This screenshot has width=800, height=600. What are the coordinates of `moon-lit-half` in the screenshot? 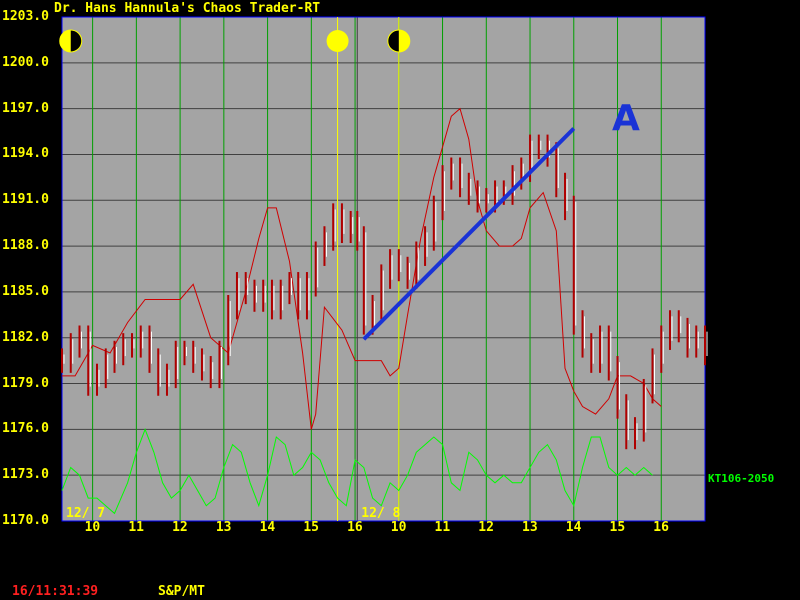 It's located at (65, 41).